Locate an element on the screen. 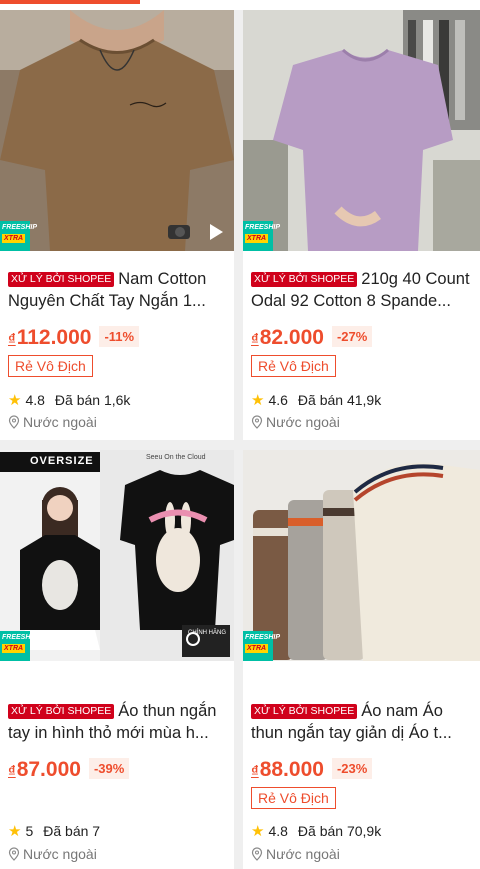  rating-row: ★ 4.8 Đã bán 1,6k is located at coordinates (69, 400).